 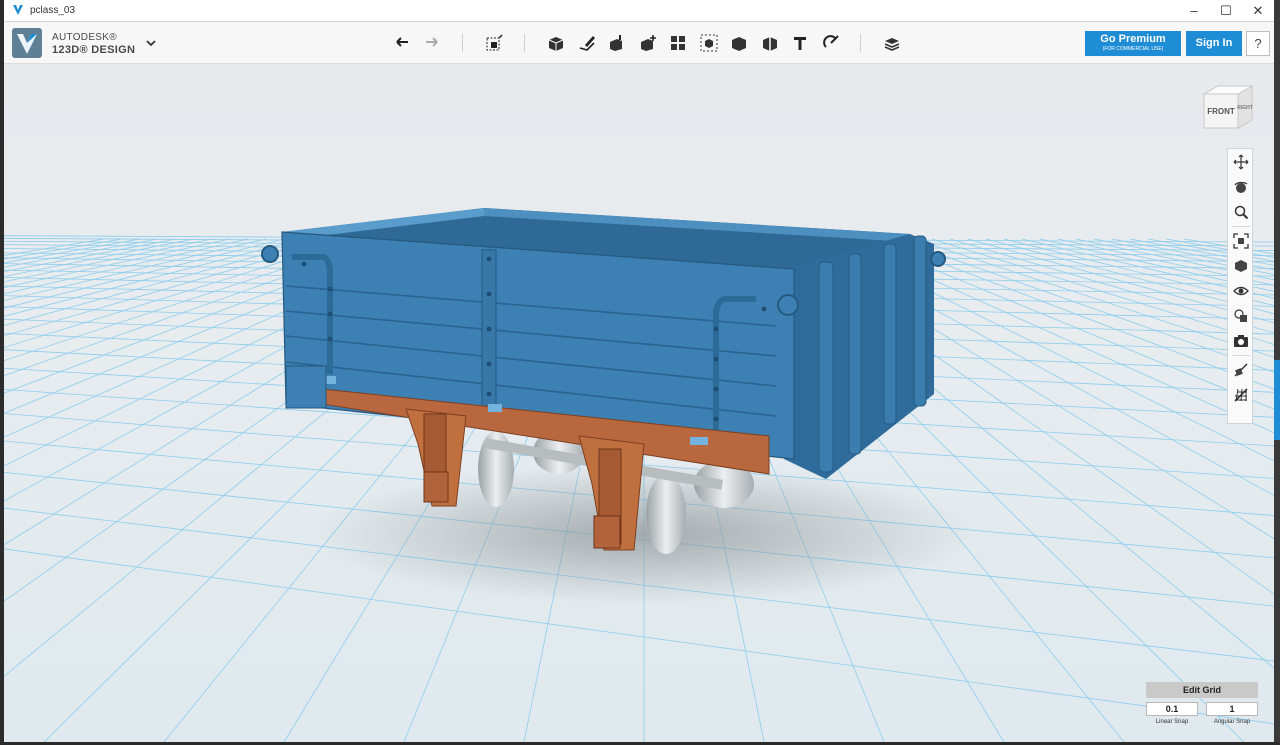 I want to click on minimize-button: –, so click(x=1194, y=11).